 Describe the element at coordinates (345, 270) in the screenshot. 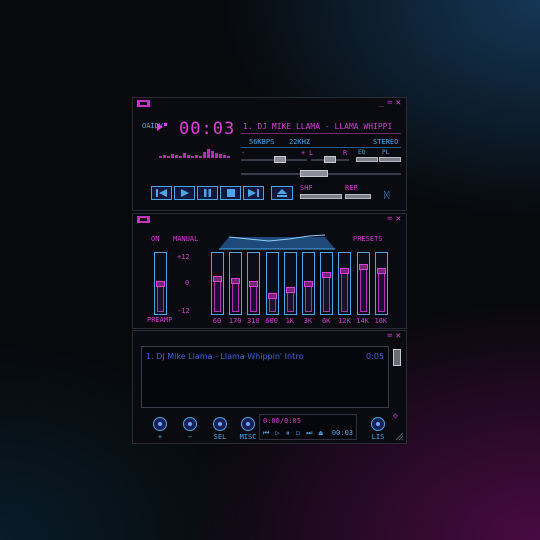

I see `eq-band-slider-12k-knob` at that location.